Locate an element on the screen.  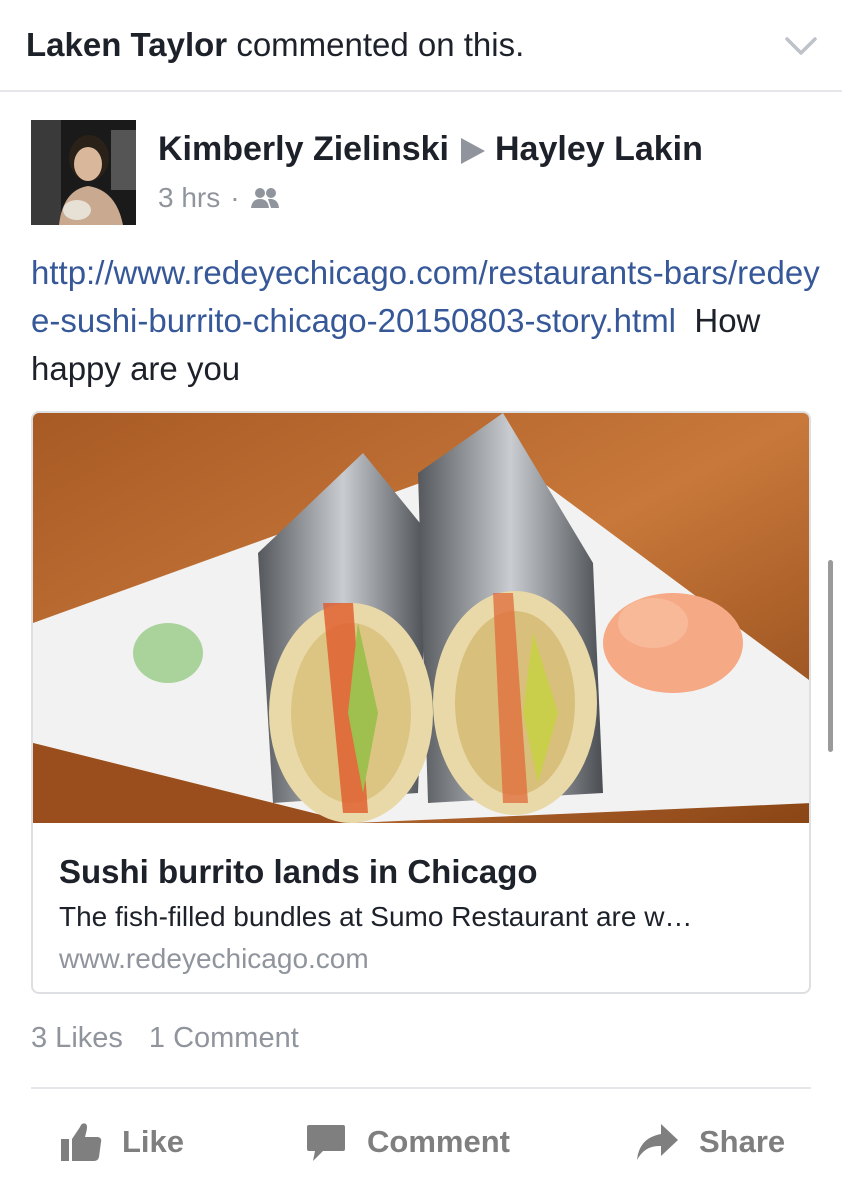
reaction-counts: 3 Likes 1 Comment is located at coordinates (165, 1038).